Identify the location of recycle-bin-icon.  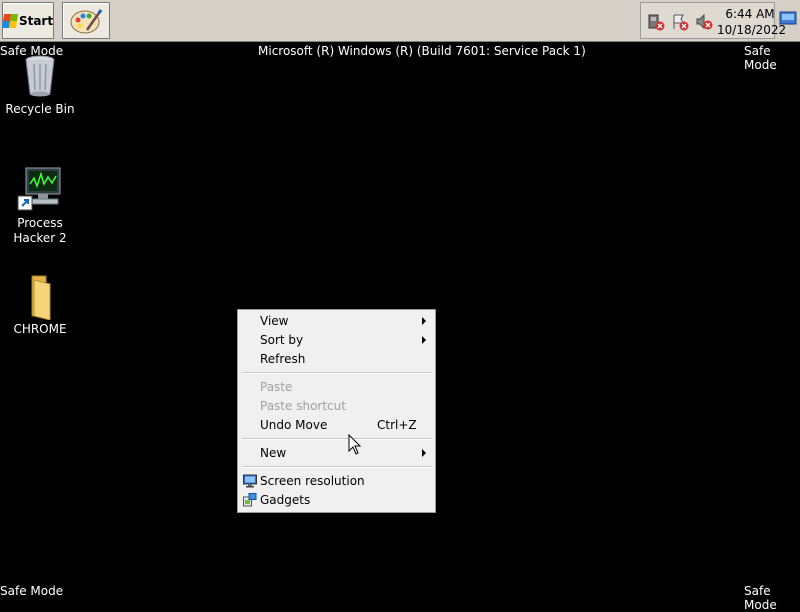
(40, 76).